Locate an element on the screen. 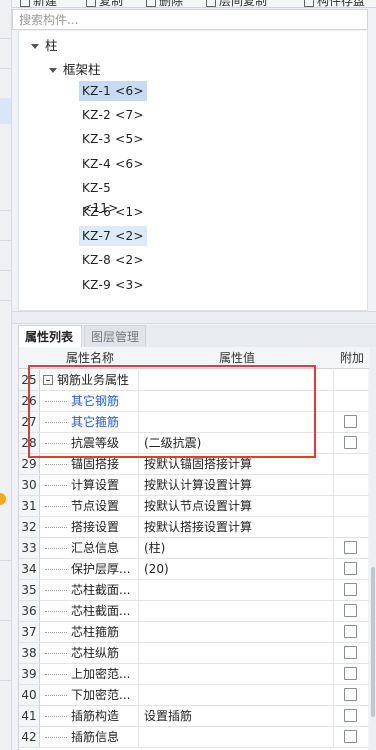 The image size is (376, 750). table-row: 34 保护层厚... (20) is located at coordinates (194, 569).